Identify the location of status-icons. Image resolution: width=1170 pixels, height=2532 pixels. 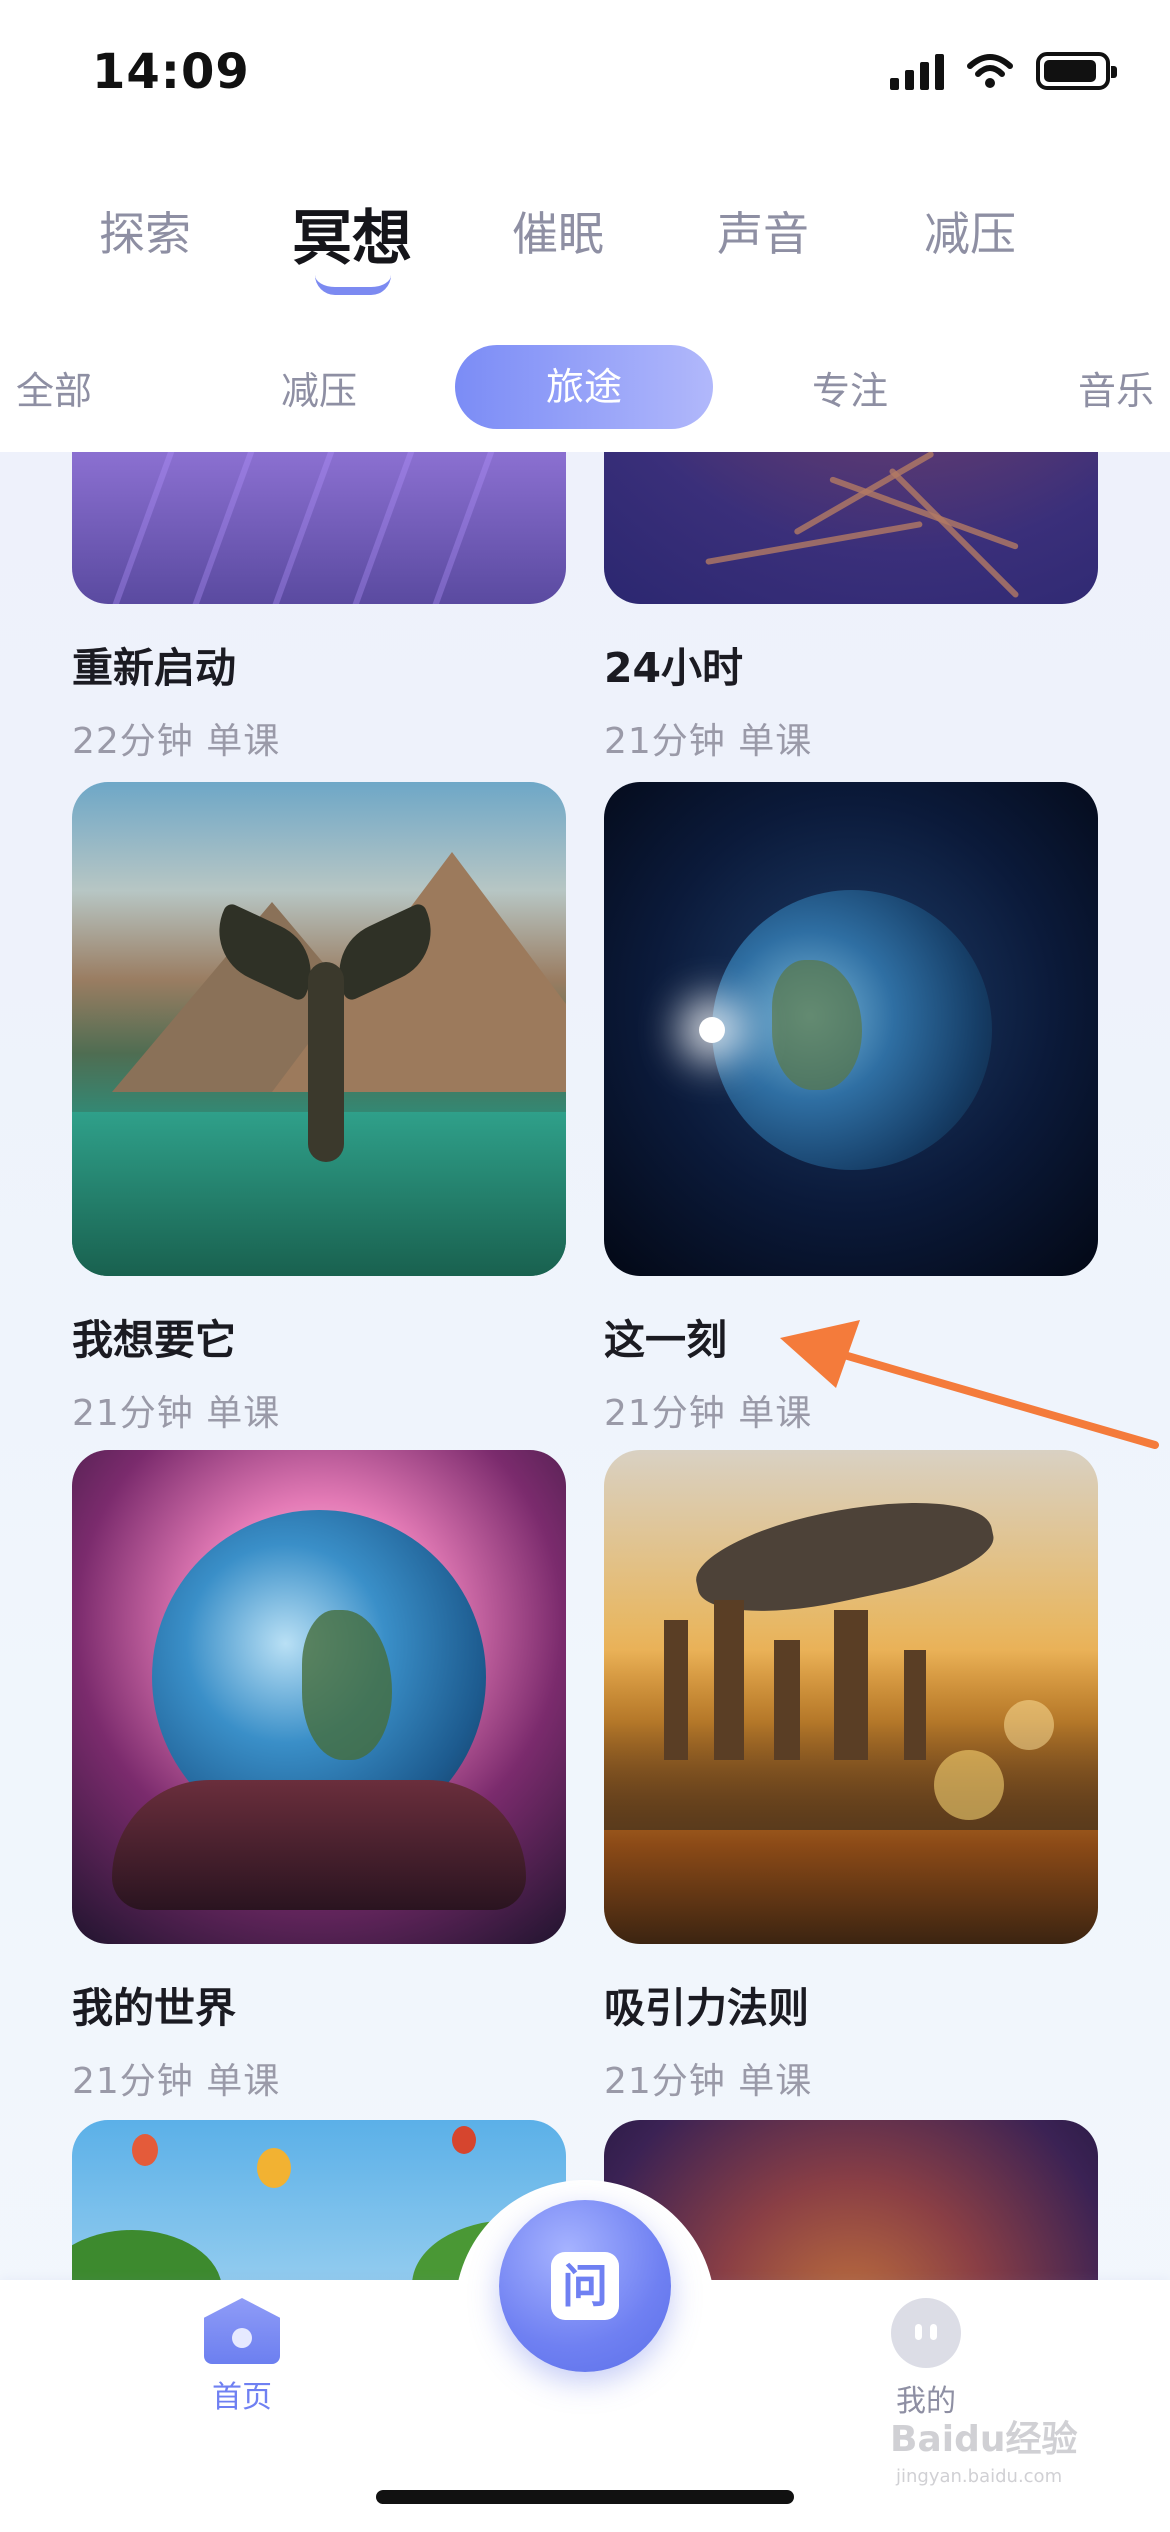
(1003, 71).